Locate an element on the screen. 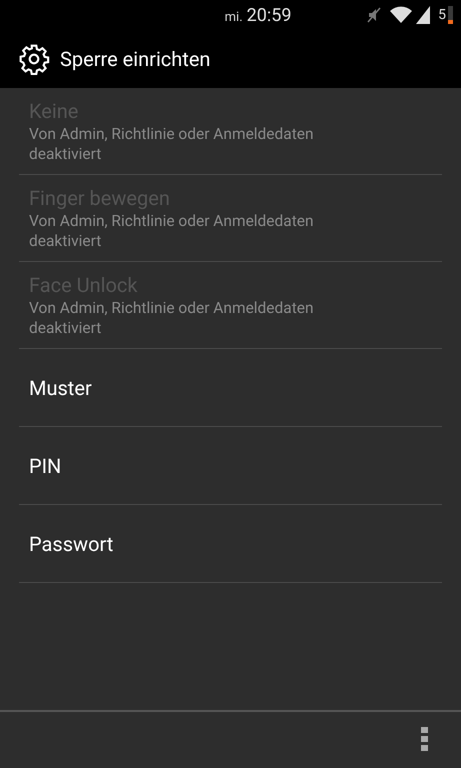  overflow-menu-icon is located at coordinates (425, 740).